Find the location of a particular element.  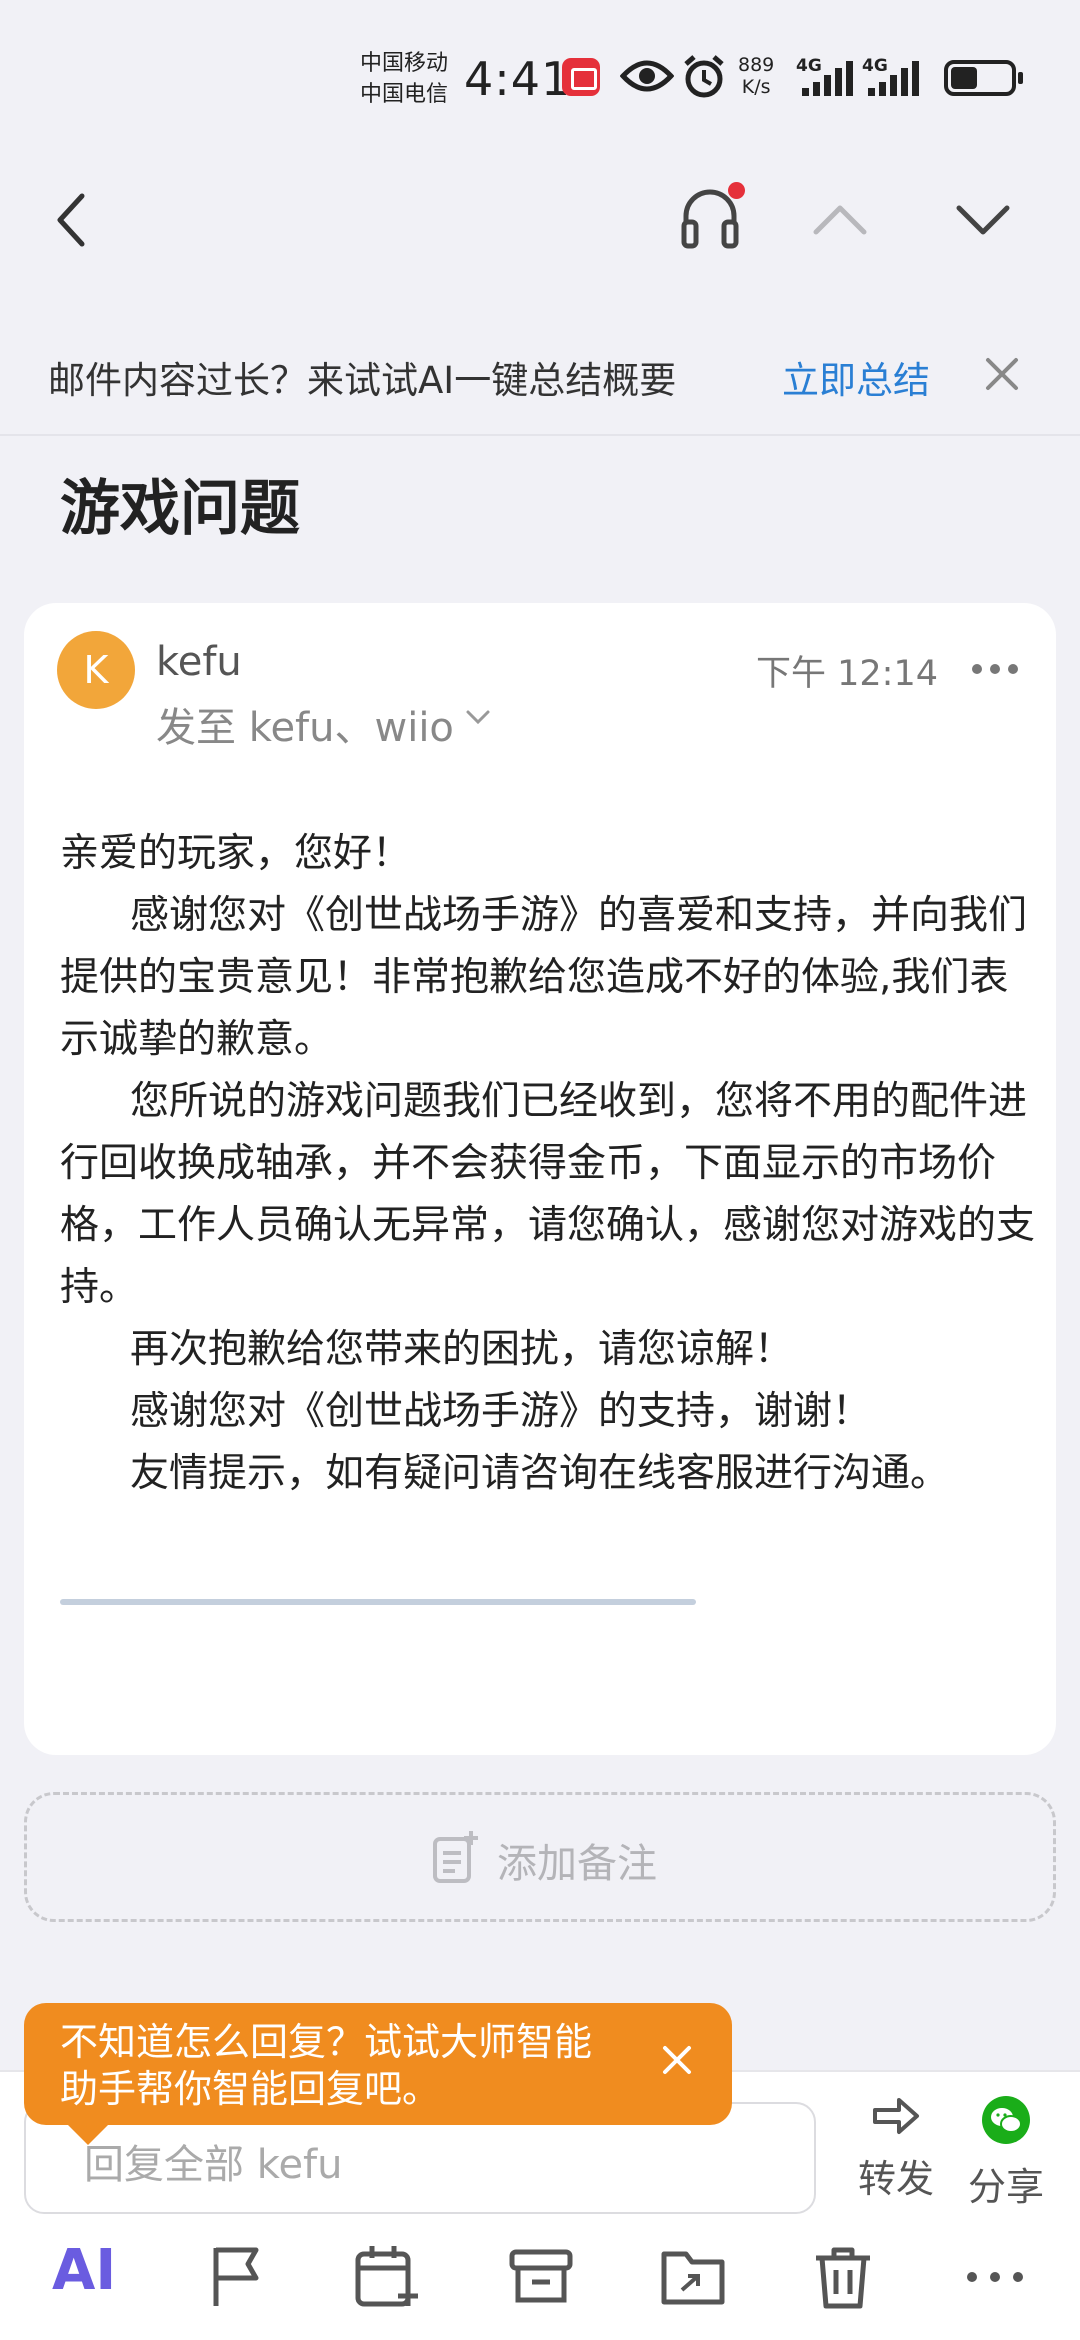

reply-placeholder: 回复全部 kefu is located at coordinates (213, 2165).